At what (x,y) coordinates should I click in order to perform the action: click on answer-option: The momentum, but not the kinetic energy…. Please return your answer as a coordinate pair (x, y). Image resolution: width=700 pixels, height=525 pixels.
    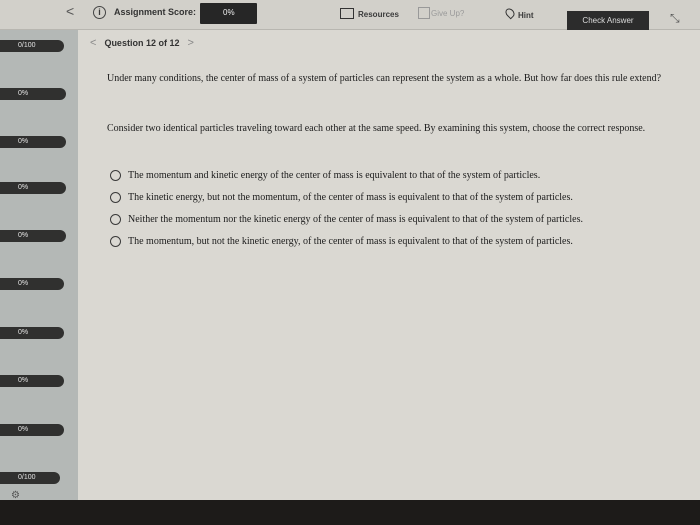
    Looking at the image, I should click on (341, 241).